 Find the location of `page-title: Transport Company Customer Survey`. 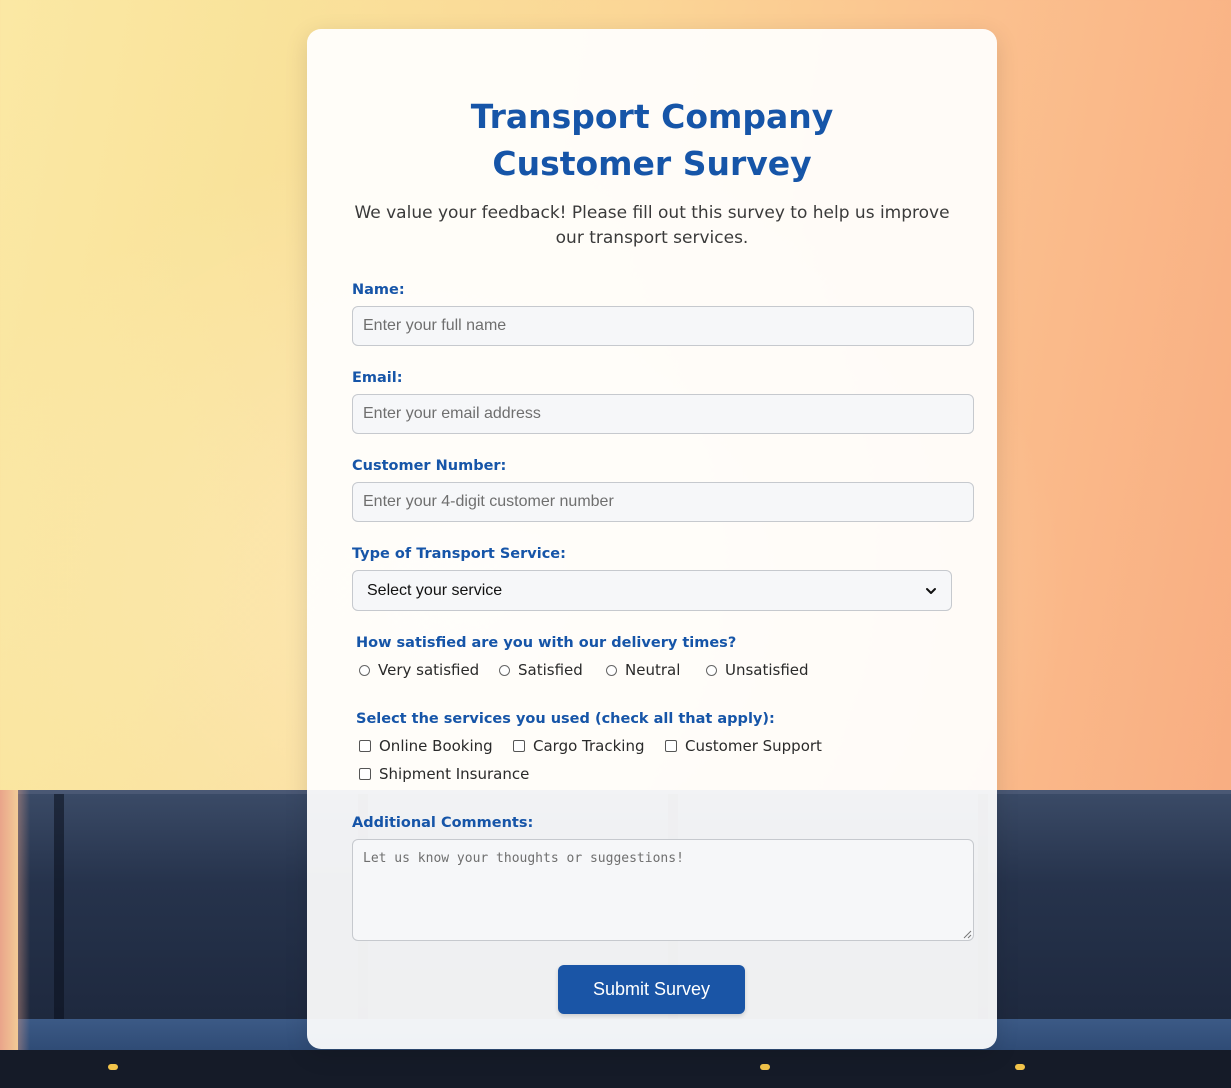

page-title: Transport Company Customer Survey is located at coordinates (652, 140).